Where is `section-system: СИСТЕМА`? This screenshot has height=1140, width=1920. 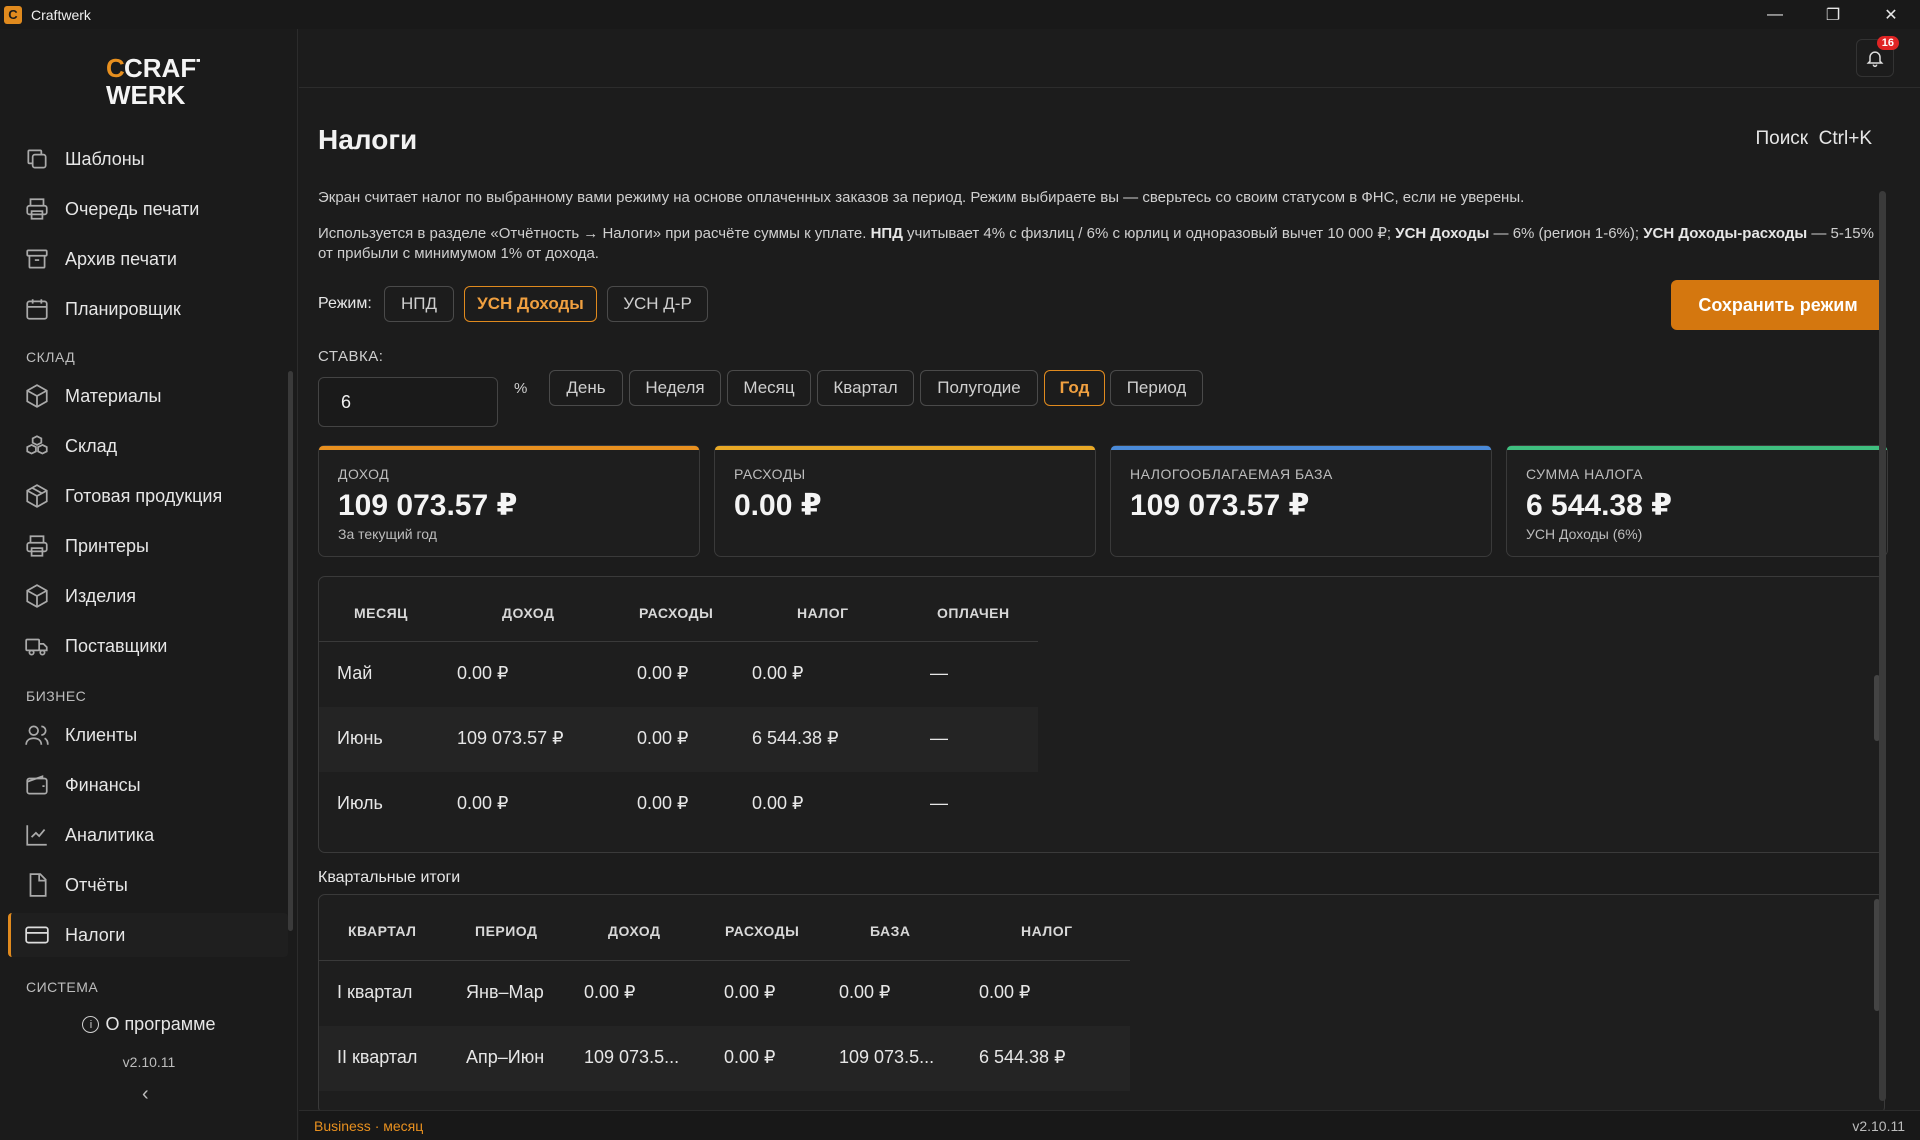
section-system: СИСТЕМА is located at coordinates (62, 987).